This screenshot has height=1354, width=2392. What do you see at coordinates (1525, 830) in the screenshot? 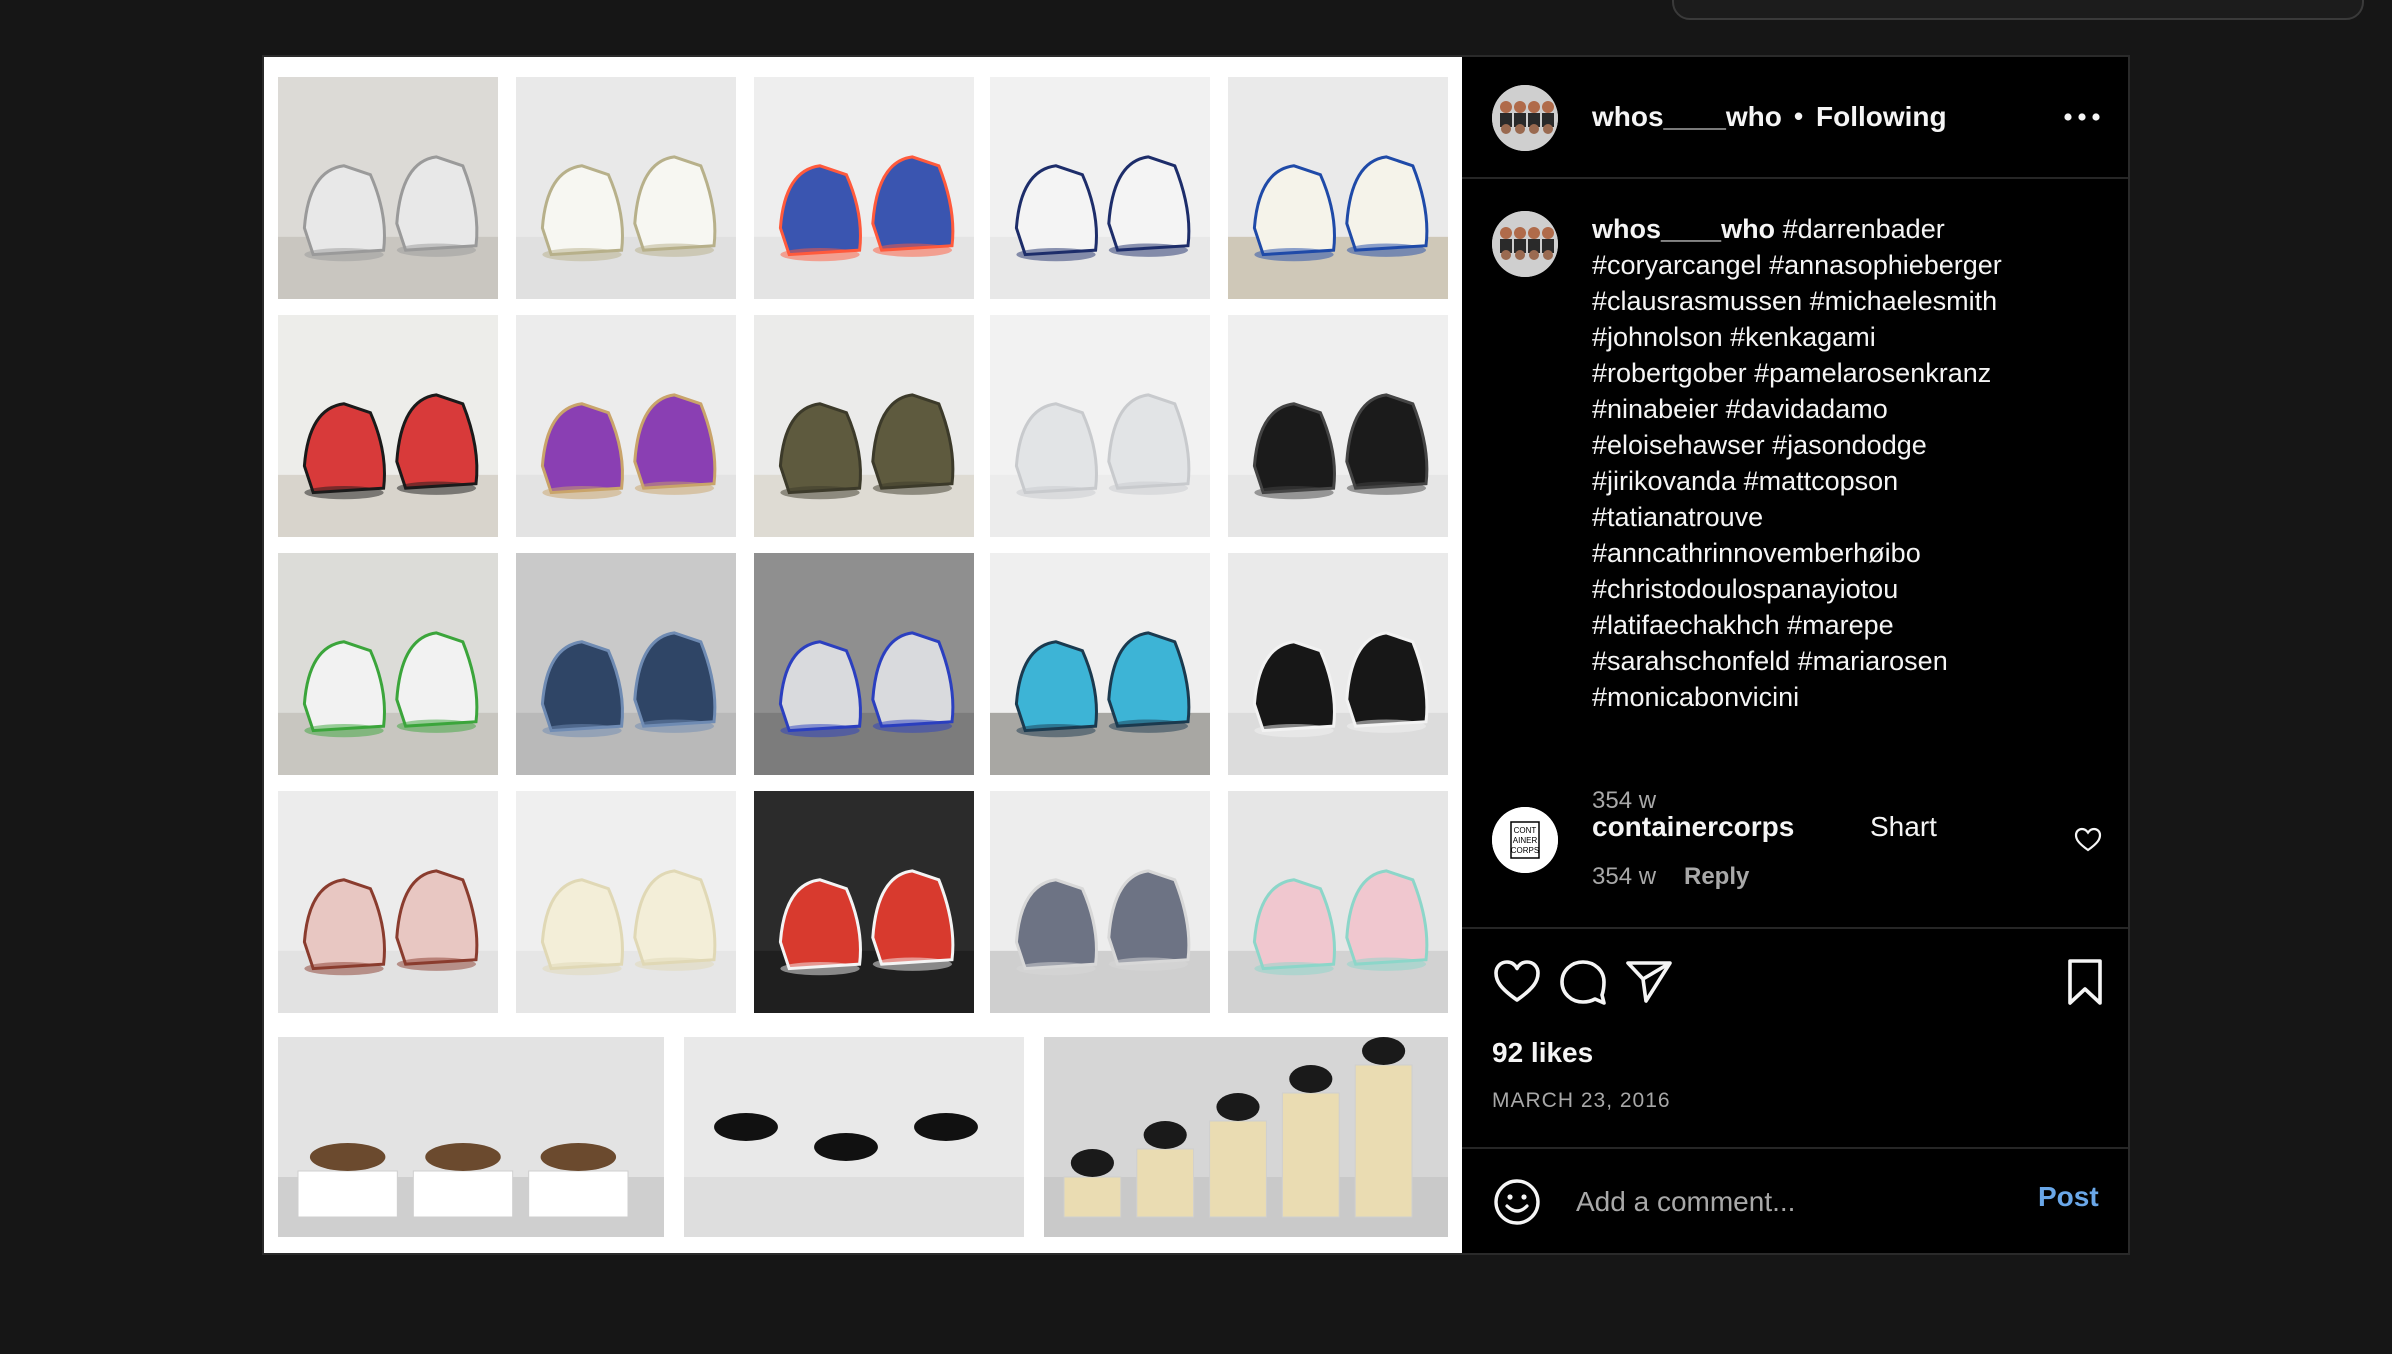
I see `commenter-avatar-line-1: CONT` at bounding box center [1525, 830].